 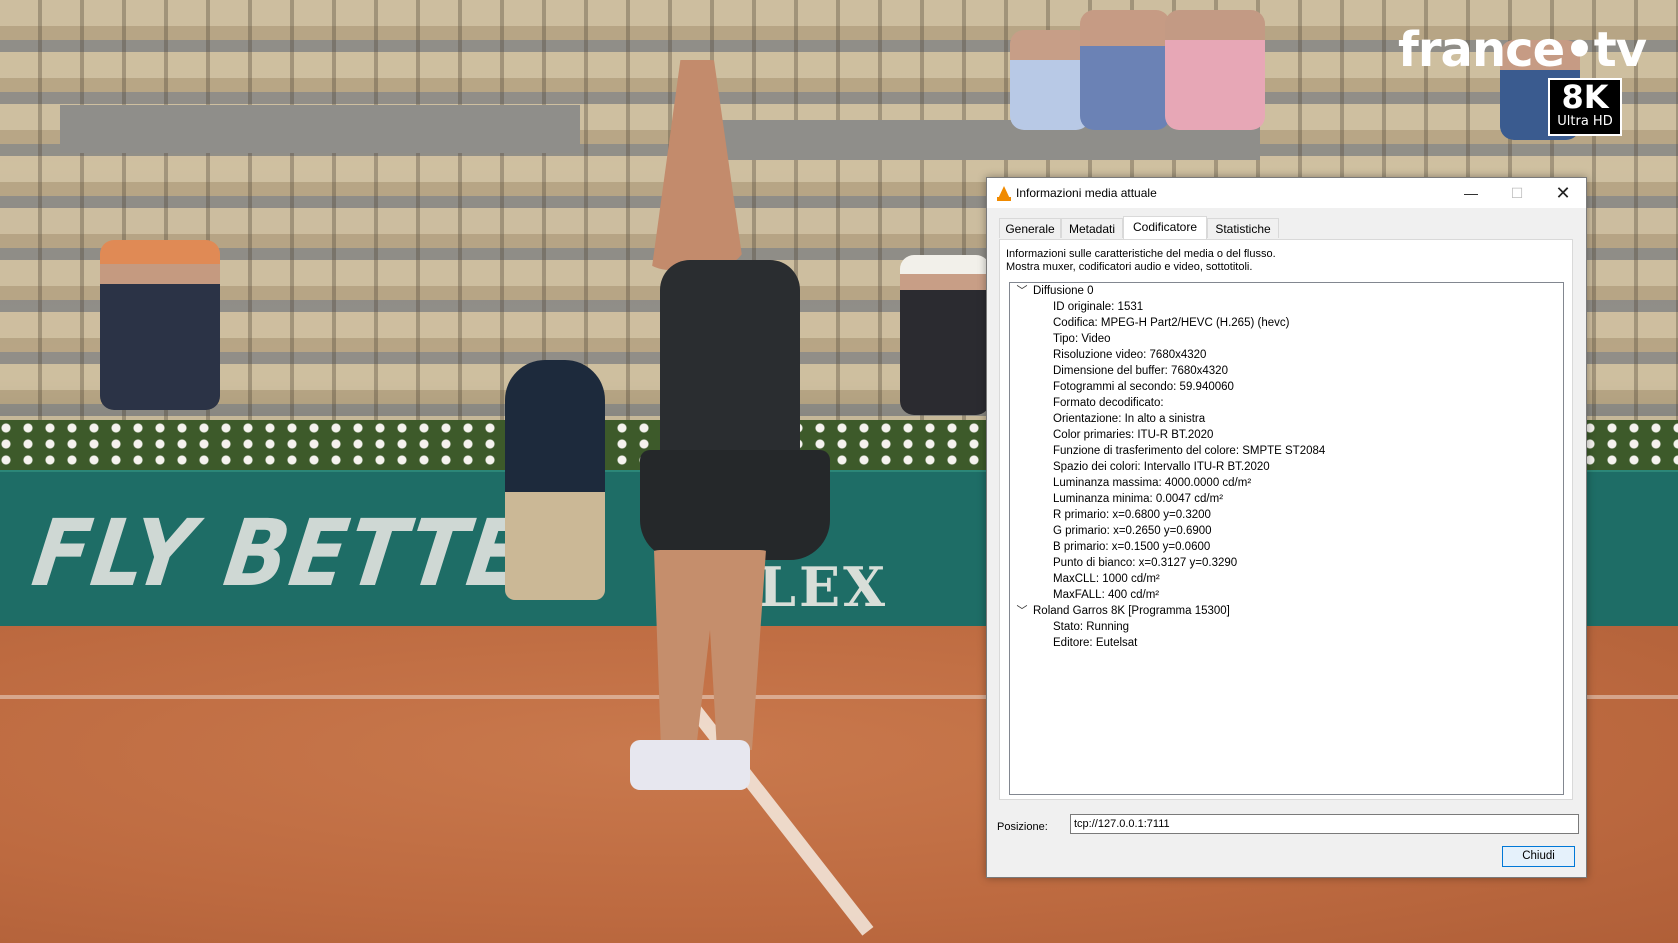 What do you see at coordinates (1131, 547) in the screenshot?
I see `tree-item: B primario: x=0.1500 y=0.0600` at bounding box center [1131, 547].